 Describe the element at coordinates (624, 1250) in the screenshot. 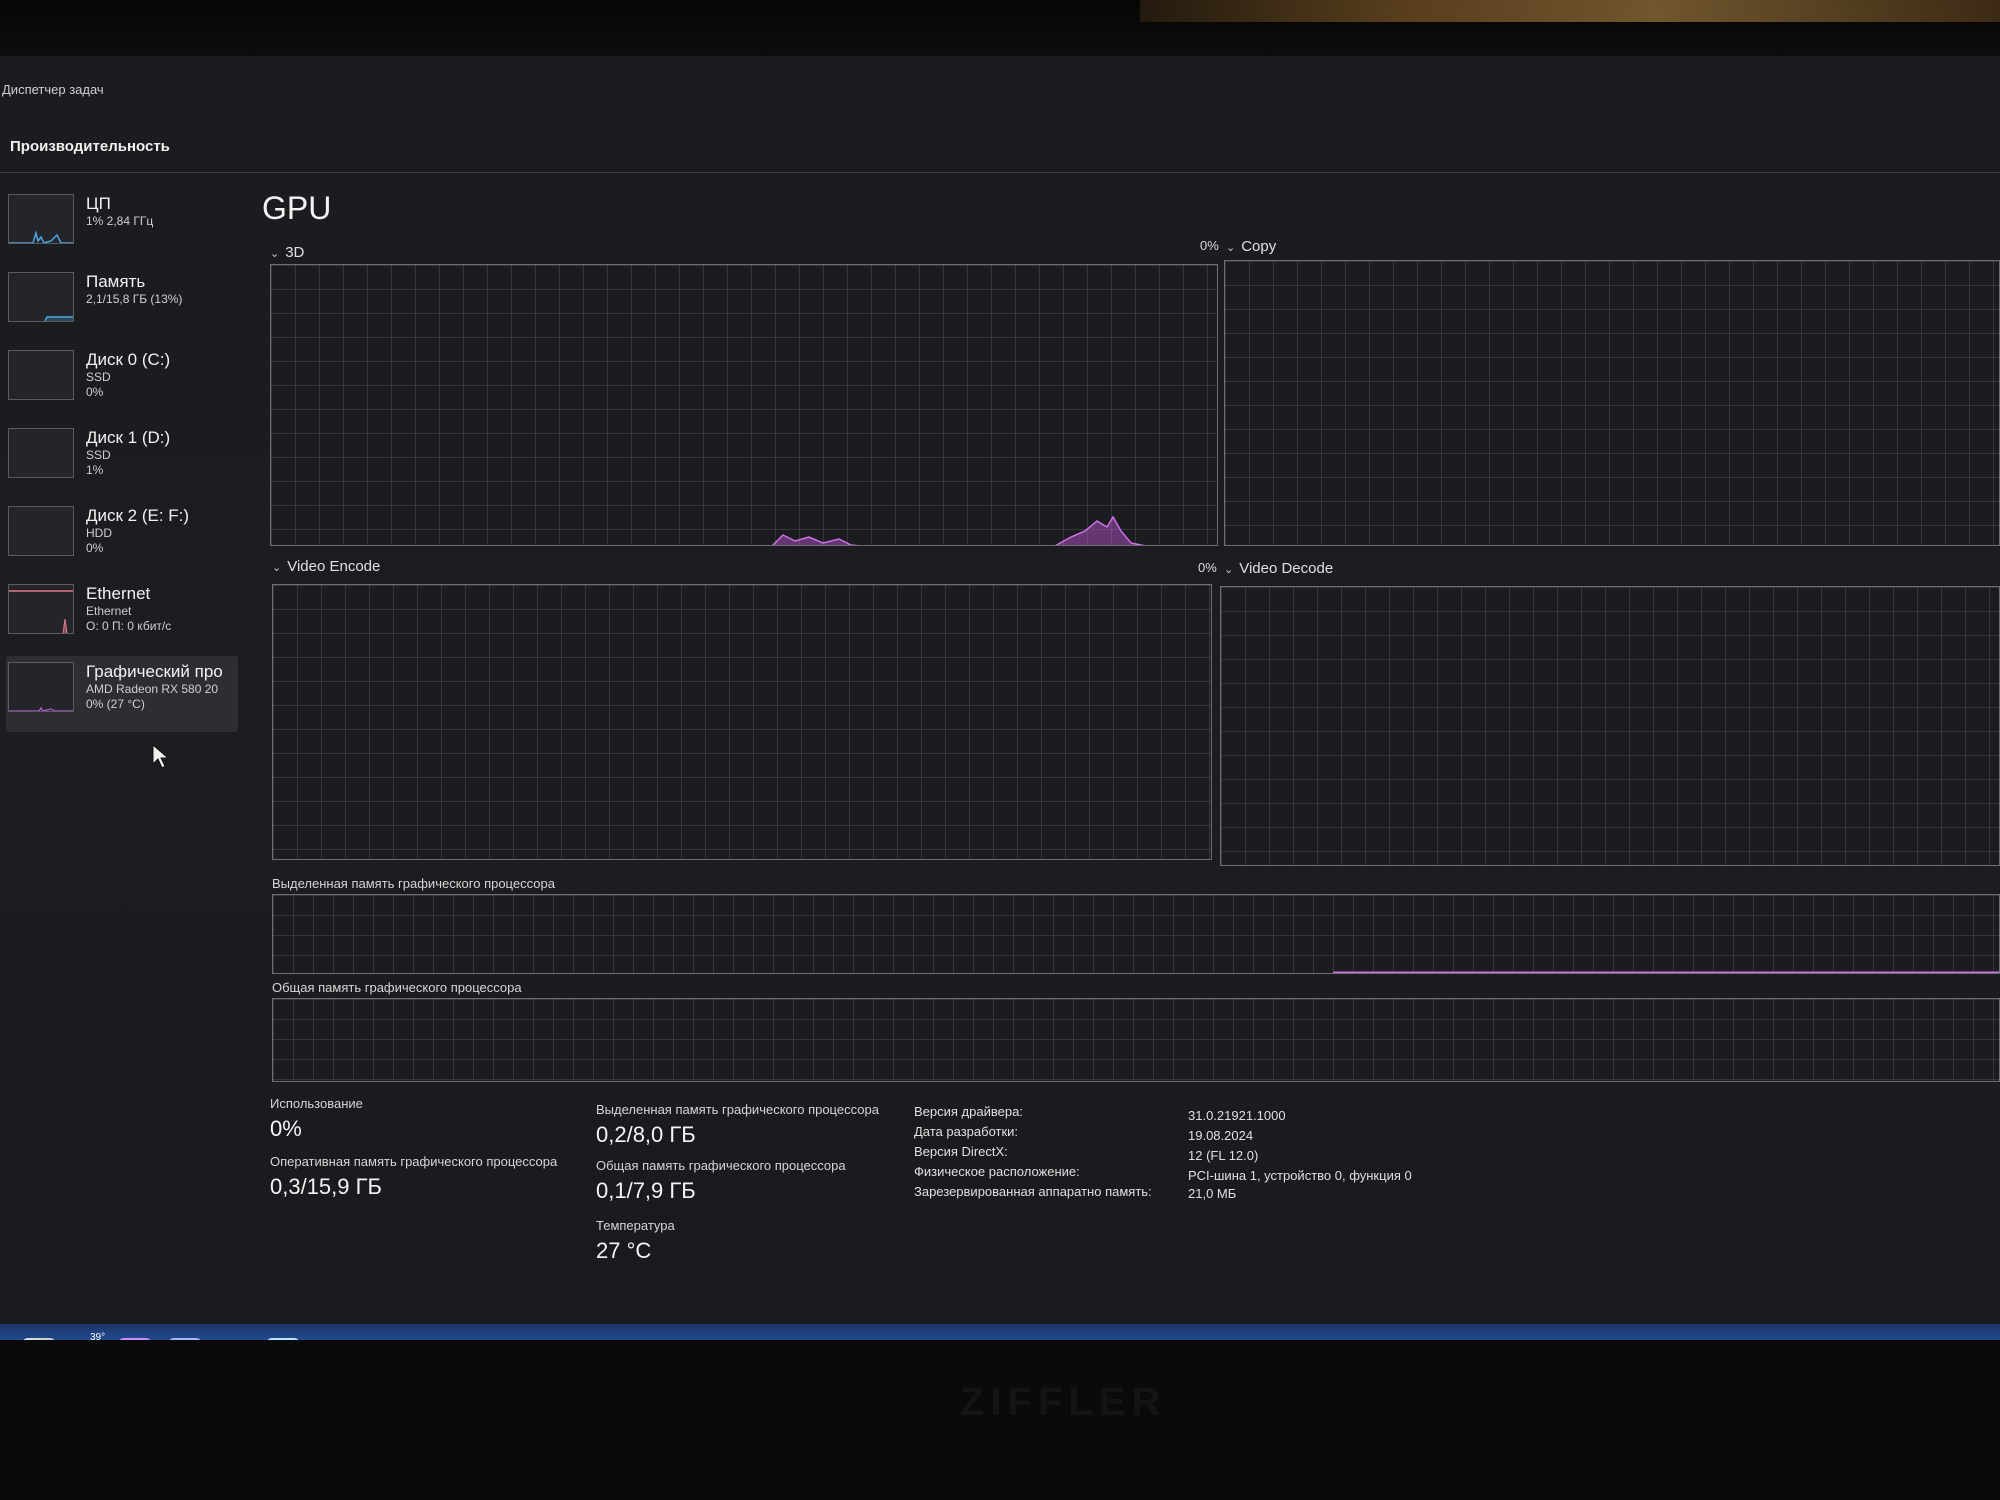

I see `temperature-value: 27 °C` at that location.